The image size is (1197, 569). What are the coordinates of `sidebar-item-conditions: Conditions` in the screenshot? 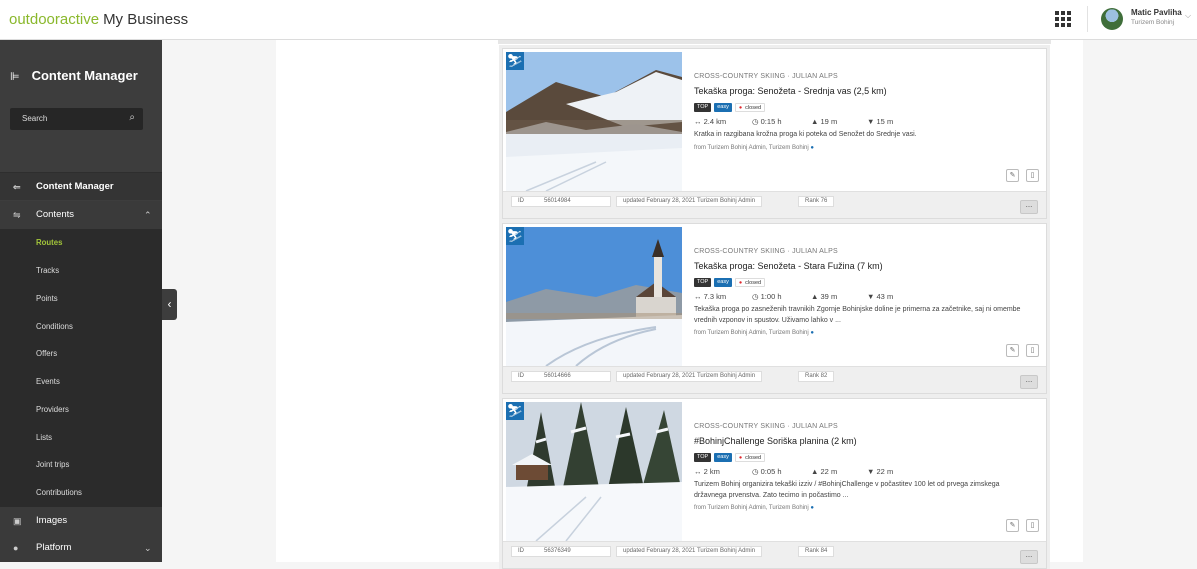 It's located at (81, 327).